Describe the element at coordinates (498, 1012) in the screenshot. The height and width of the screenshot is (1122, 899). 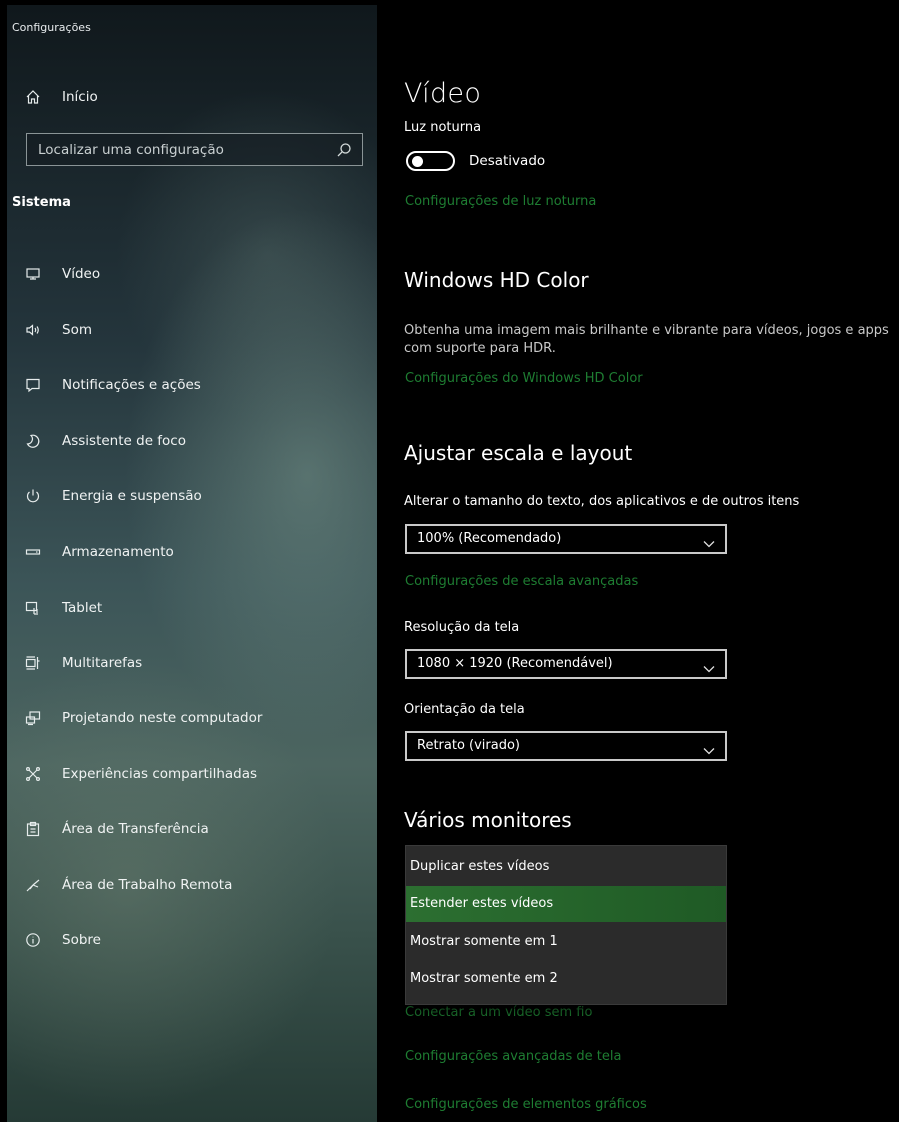
I see `wireless-display-link: Conectar a um vídeo sem fio` at that location.